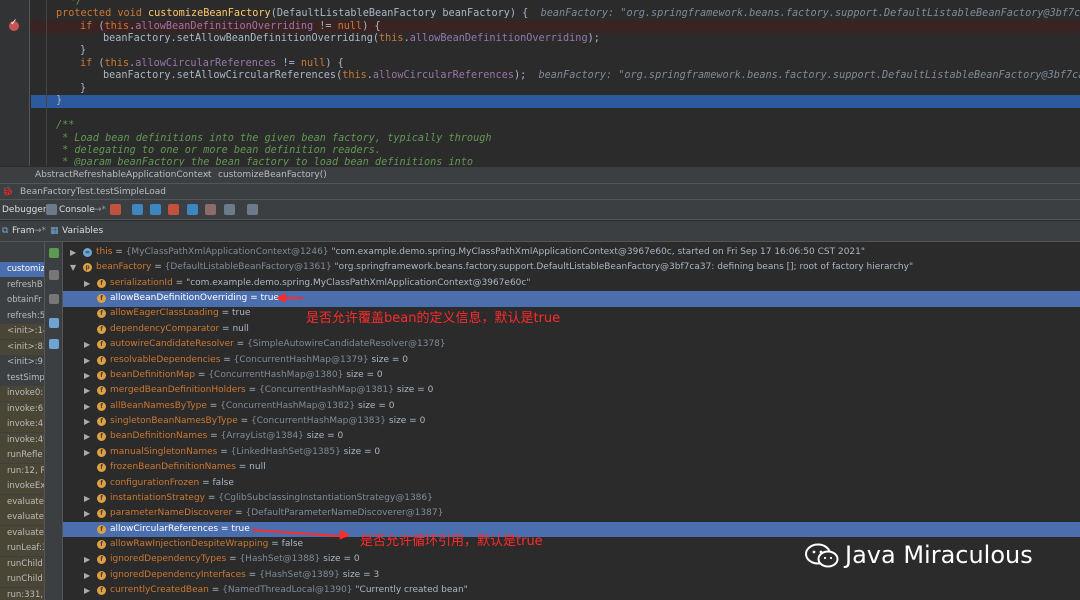 The width and height of the screenshot is (1080, 600). Describe the element at coordinates (22, 316) in the screenshot. I see `stack-frame: refresh:5` at that location.